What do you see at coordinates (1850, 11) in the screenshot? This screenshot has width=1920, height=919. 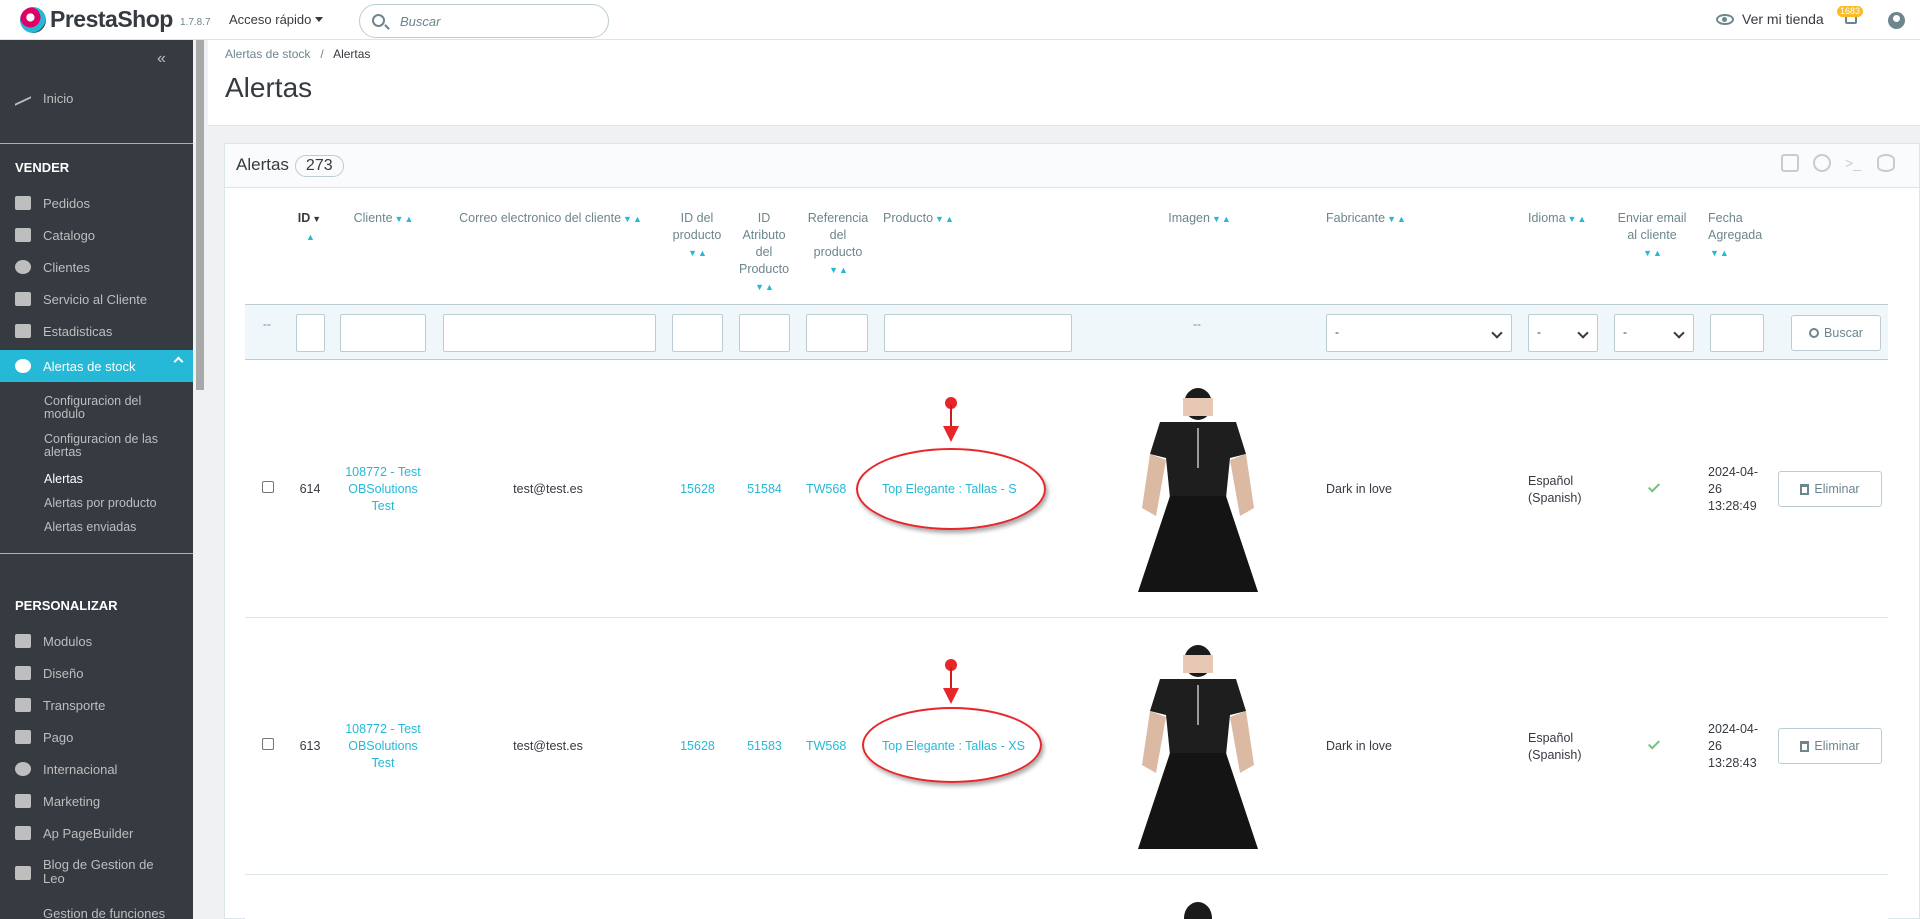 I see `notifications-badge: 1683` at bounding box center [1850, 11].